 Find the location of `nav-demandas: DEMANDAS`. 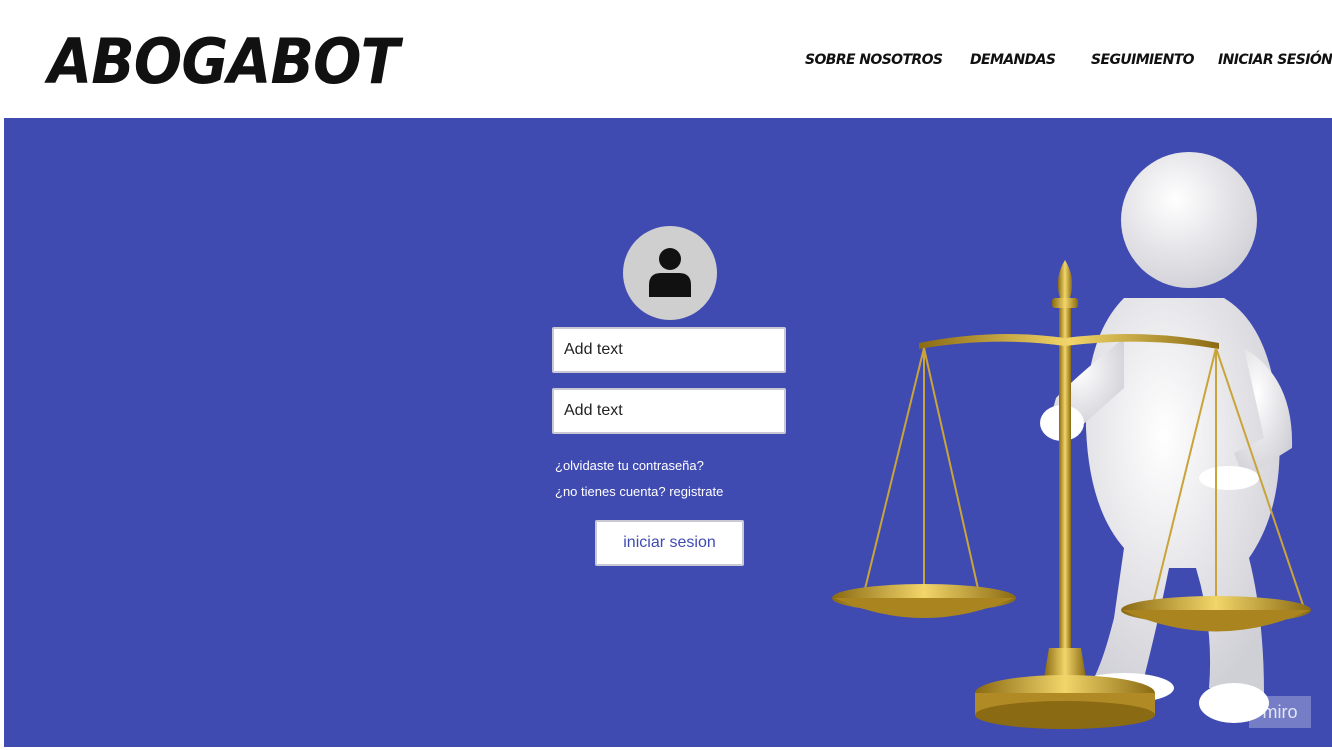

nav-demandas: DEMANDAS is located at coordinates (1013, 60).